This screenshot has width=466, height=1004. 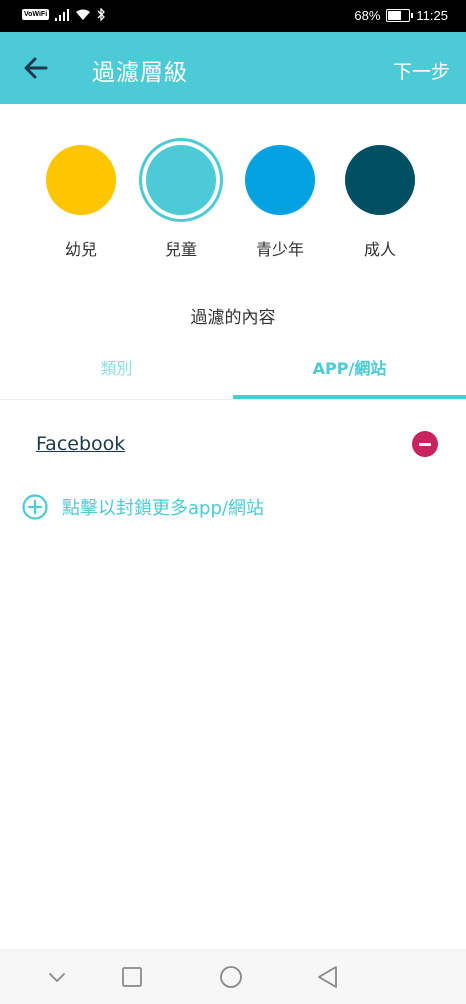 I want to click on filter-level-selector: 幼兒 兒童 青少年 成人, so click(x=233, y=203).